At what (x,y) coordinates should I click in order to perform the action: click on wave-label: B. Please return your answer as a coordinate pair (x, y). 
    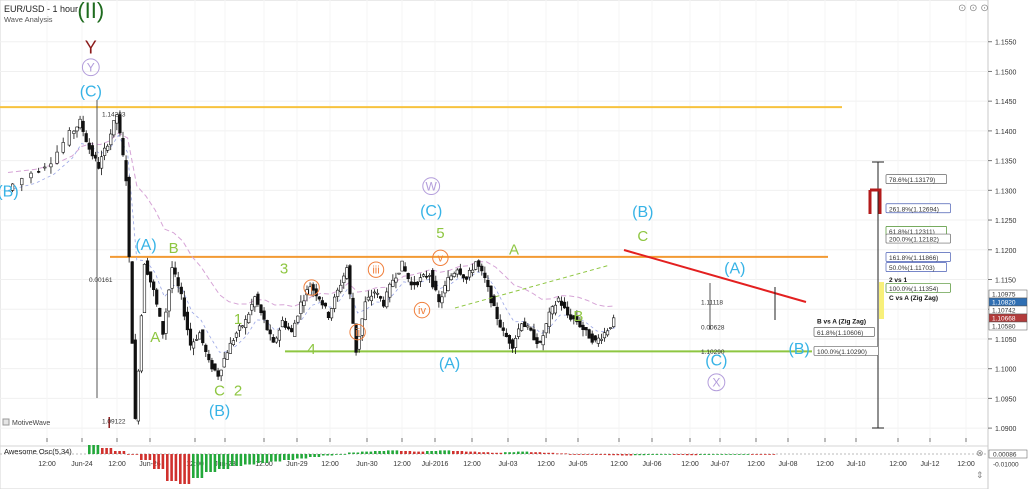
    Looking at the image, I should click on (174, 248).